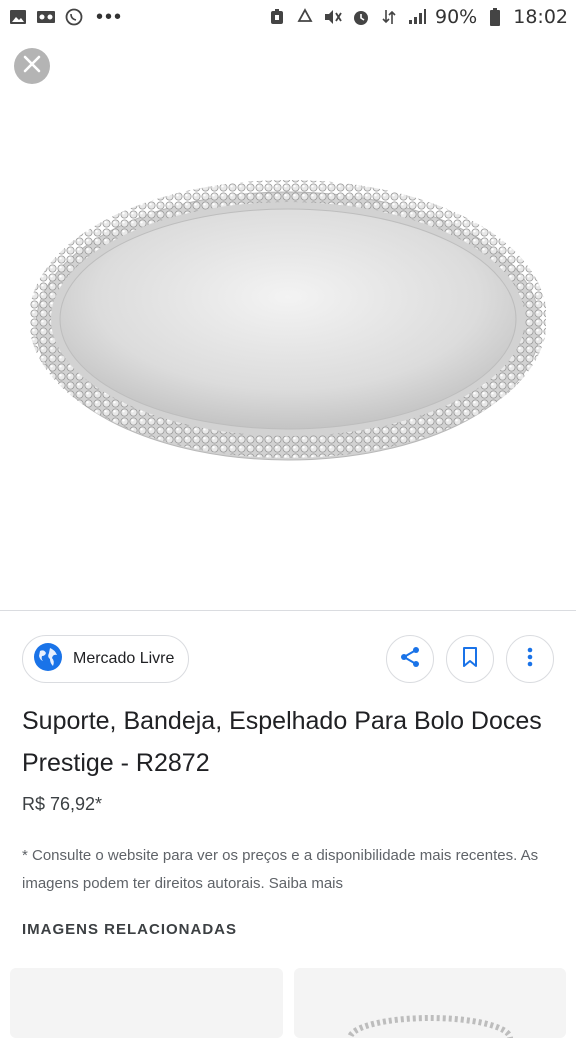  I want to click on divider, so click(288, 610).